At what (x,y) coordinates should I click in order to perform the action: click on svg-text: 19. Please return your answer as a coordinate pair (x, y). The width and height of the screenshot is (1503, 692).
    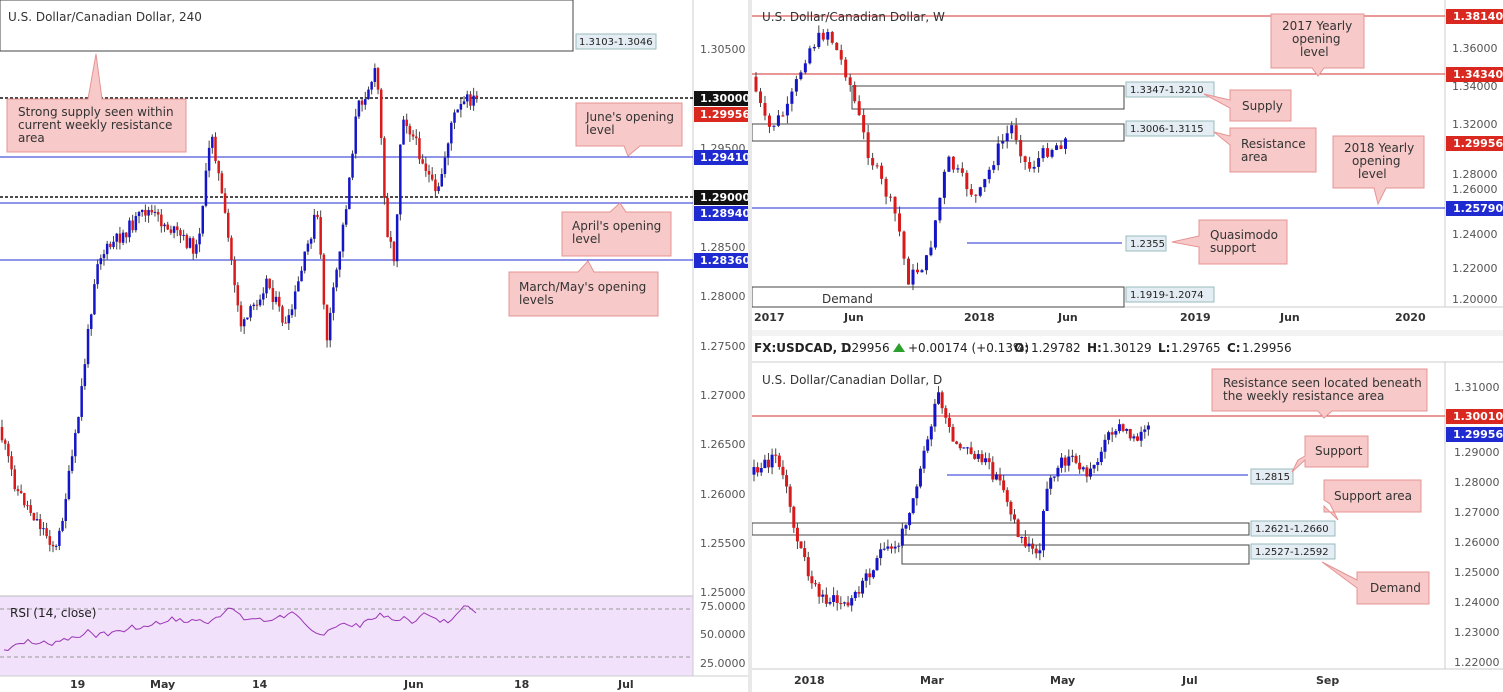
    Looking at the image, I should click on (77, 684).